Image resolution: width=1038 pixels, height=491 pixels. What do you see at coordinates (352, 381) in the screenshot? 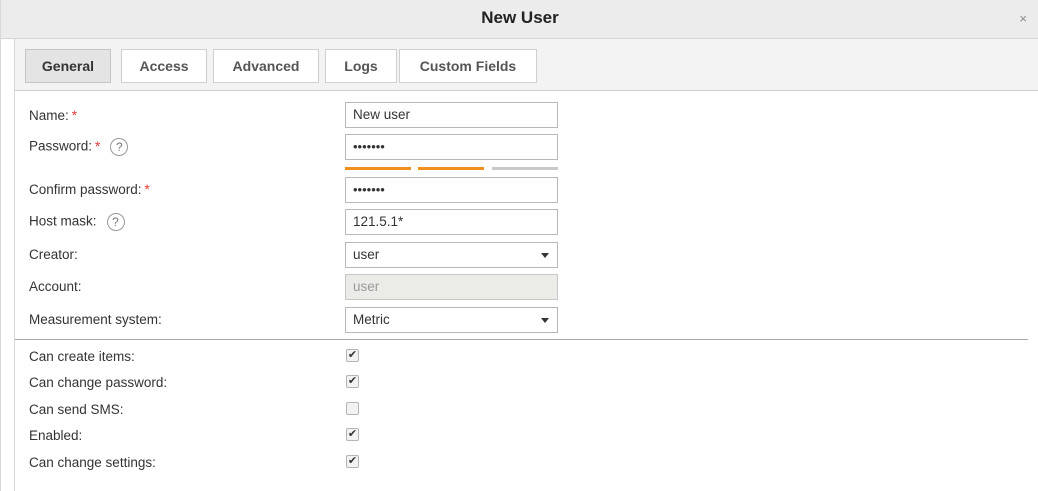
I see `can-change-password-checkbox: ✔` at bounding box center [352, 381].